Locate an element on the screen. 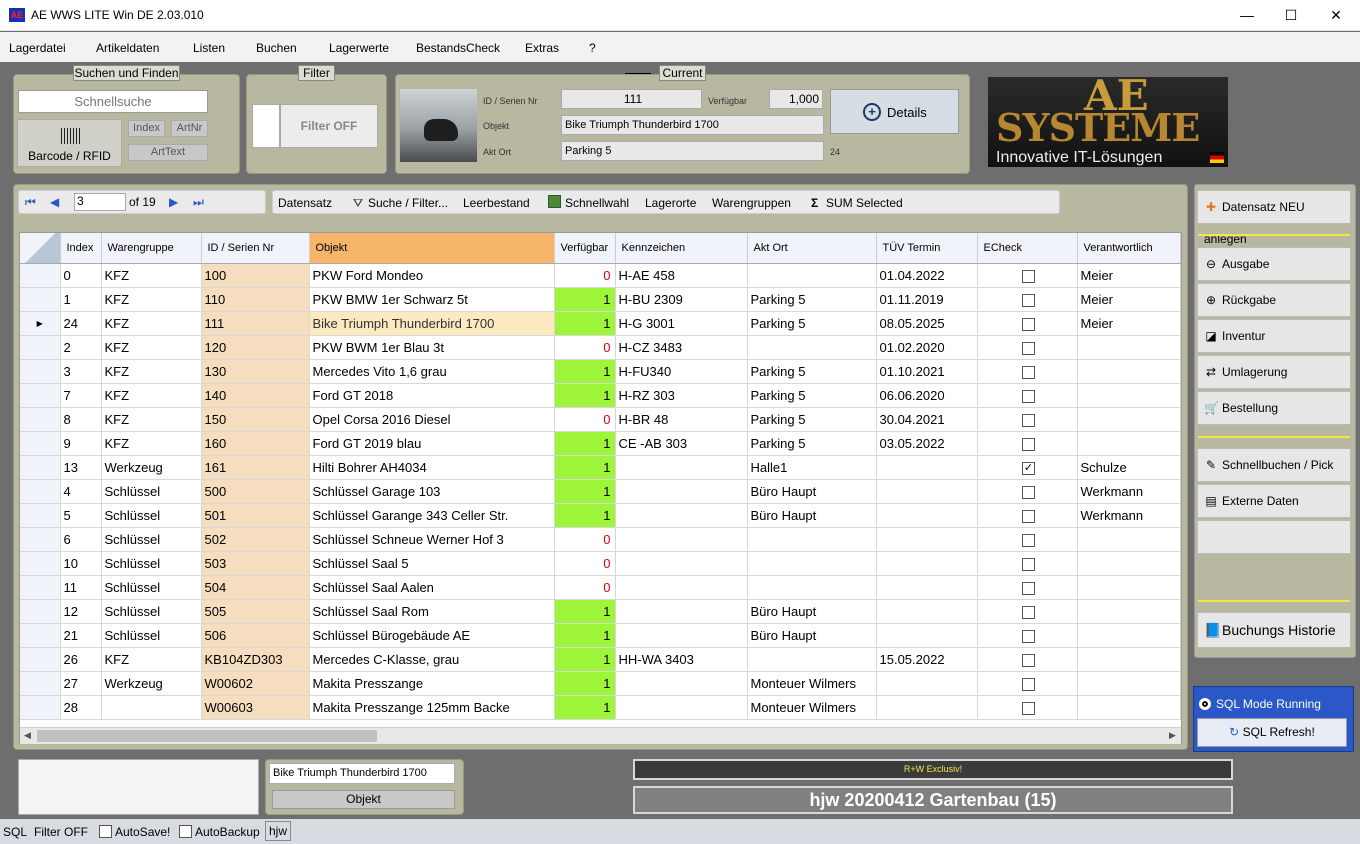 This screenshot has height=844, width=1360. cell-index: 24 is located at coordinates (81, 323).